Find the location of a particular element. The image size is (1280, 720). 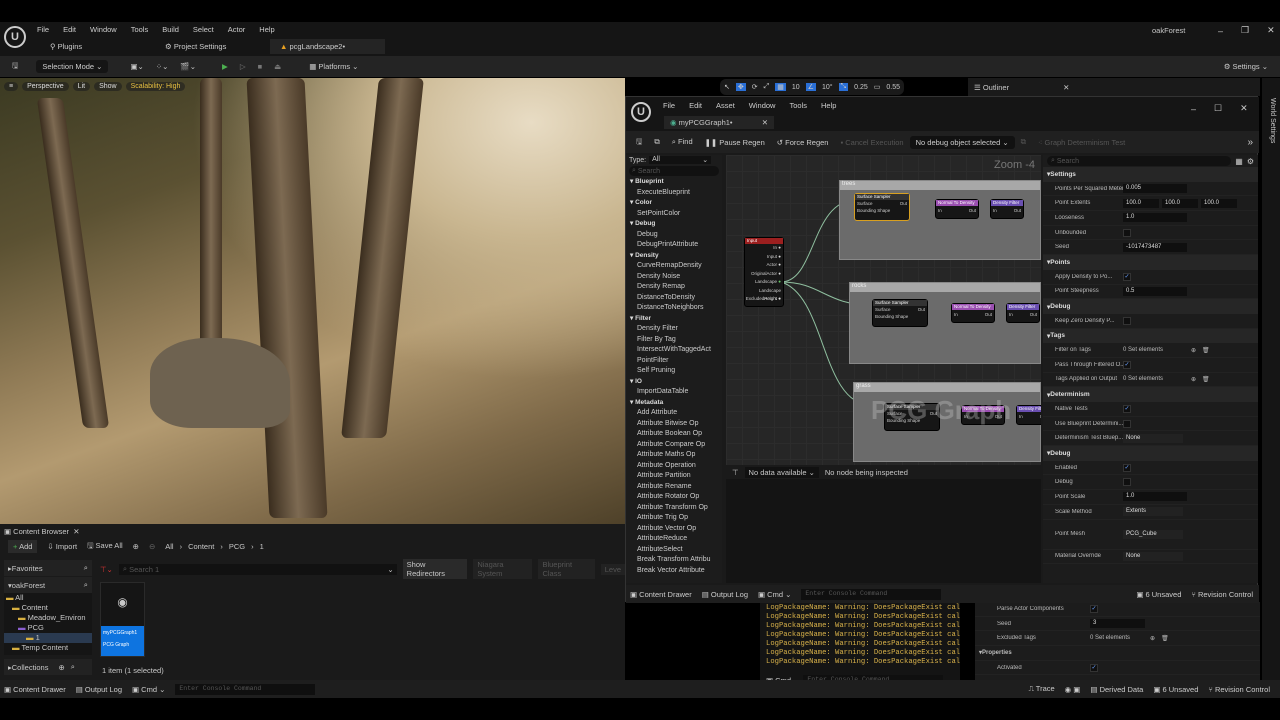

folder-item: ▬ 1 is located at coordinates (48, 638).